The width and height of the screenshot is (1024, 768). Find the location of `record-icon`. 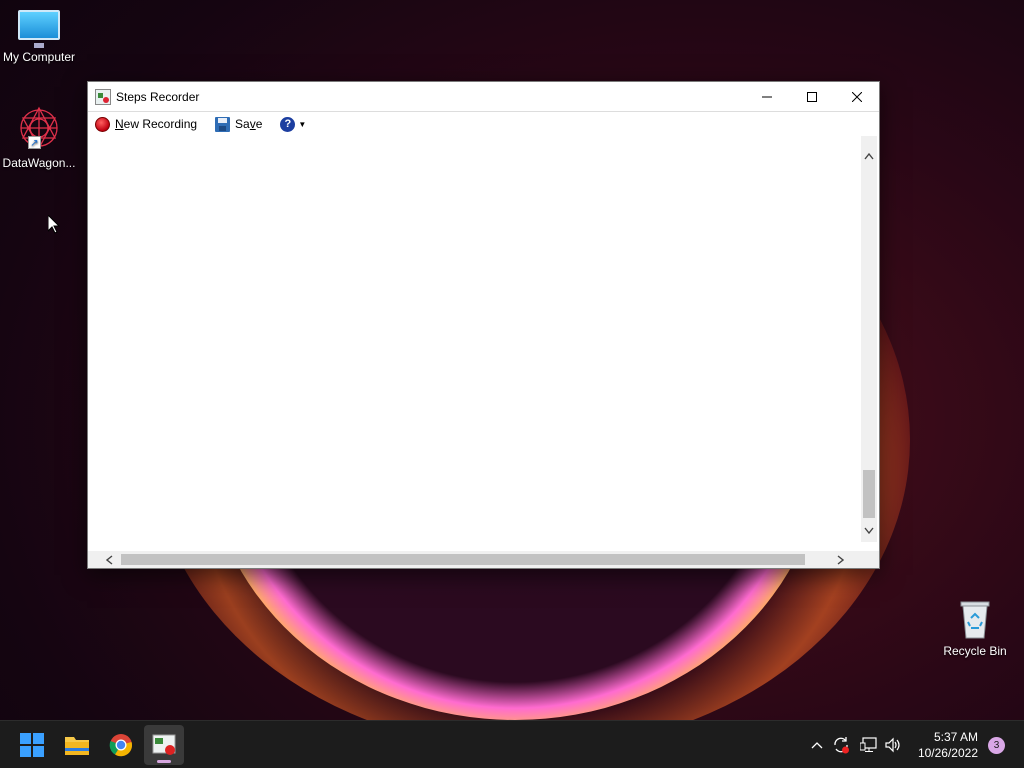

record-icon is located at coordinates (102, 124).